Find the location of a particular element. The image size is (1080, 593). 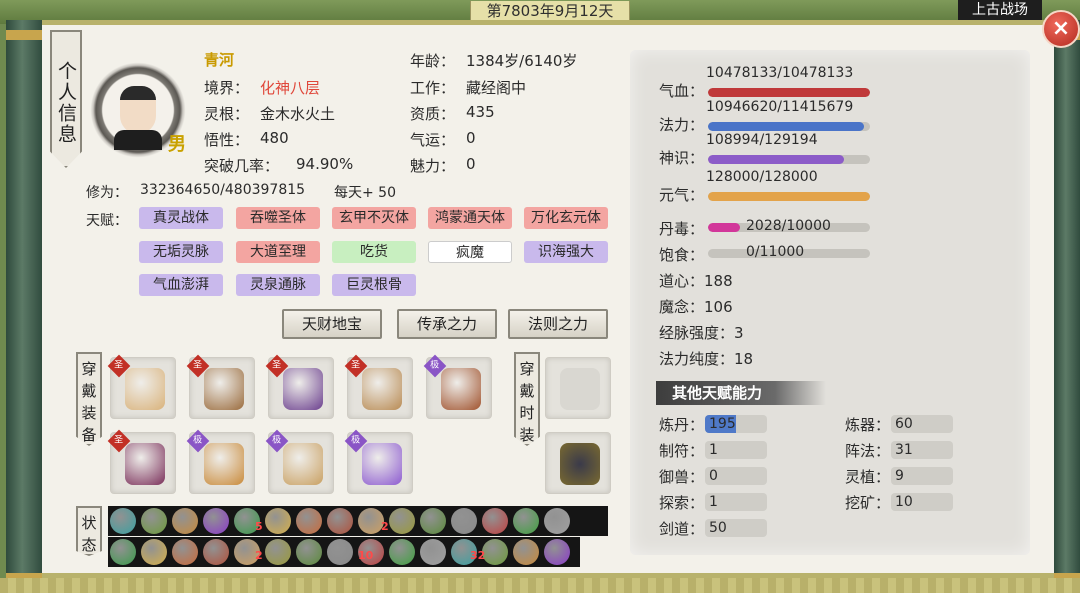

age-label: 年龄： is located at coordinates (433, 61).